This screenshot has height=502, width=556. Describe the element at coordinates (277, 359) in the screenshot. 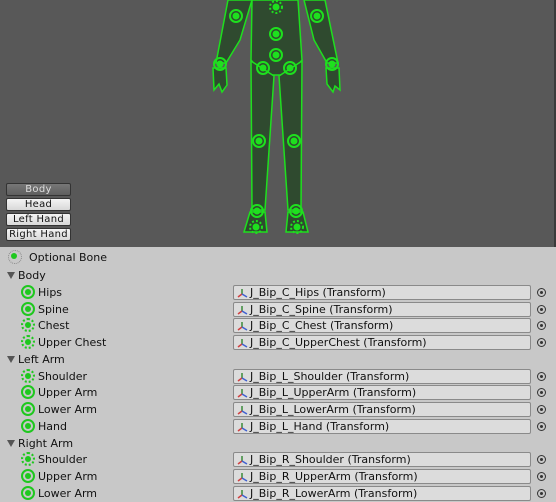

I see `group-header: Left Arm` at that location.